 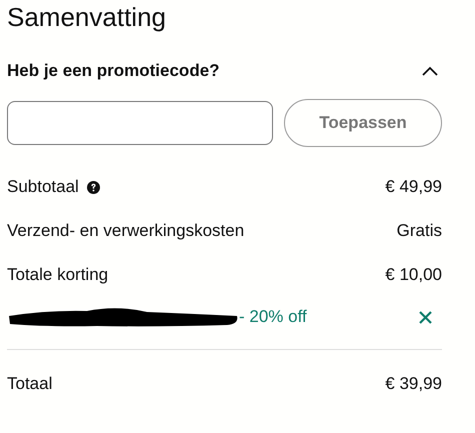 I want to click on chevron-icon, so click(x=430, y=71).